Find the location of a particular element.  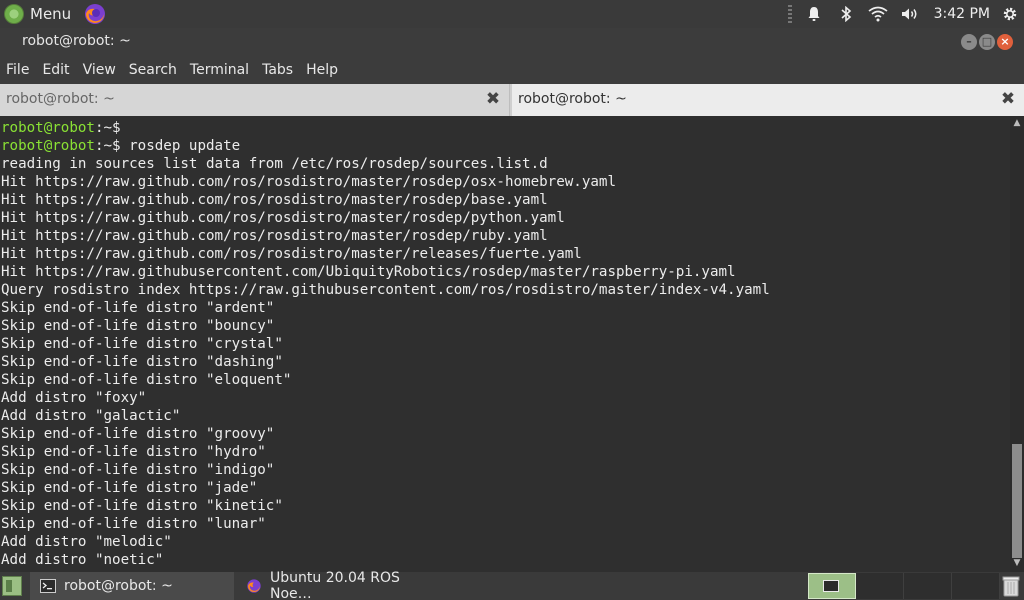

minimize-button: – is located at coordinates (969, 42).